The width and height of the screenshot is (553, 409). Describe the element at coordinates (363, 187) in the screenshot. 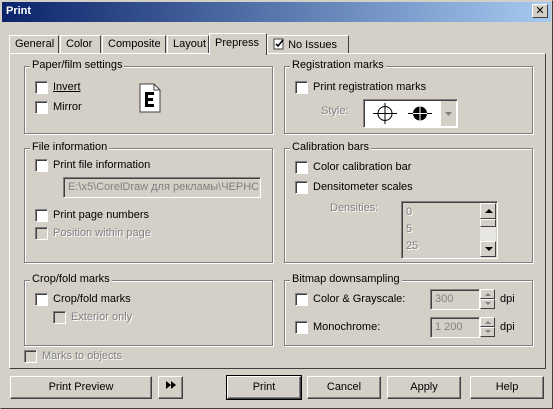

I see `densitometer-label: Densitometer scales` at that location.